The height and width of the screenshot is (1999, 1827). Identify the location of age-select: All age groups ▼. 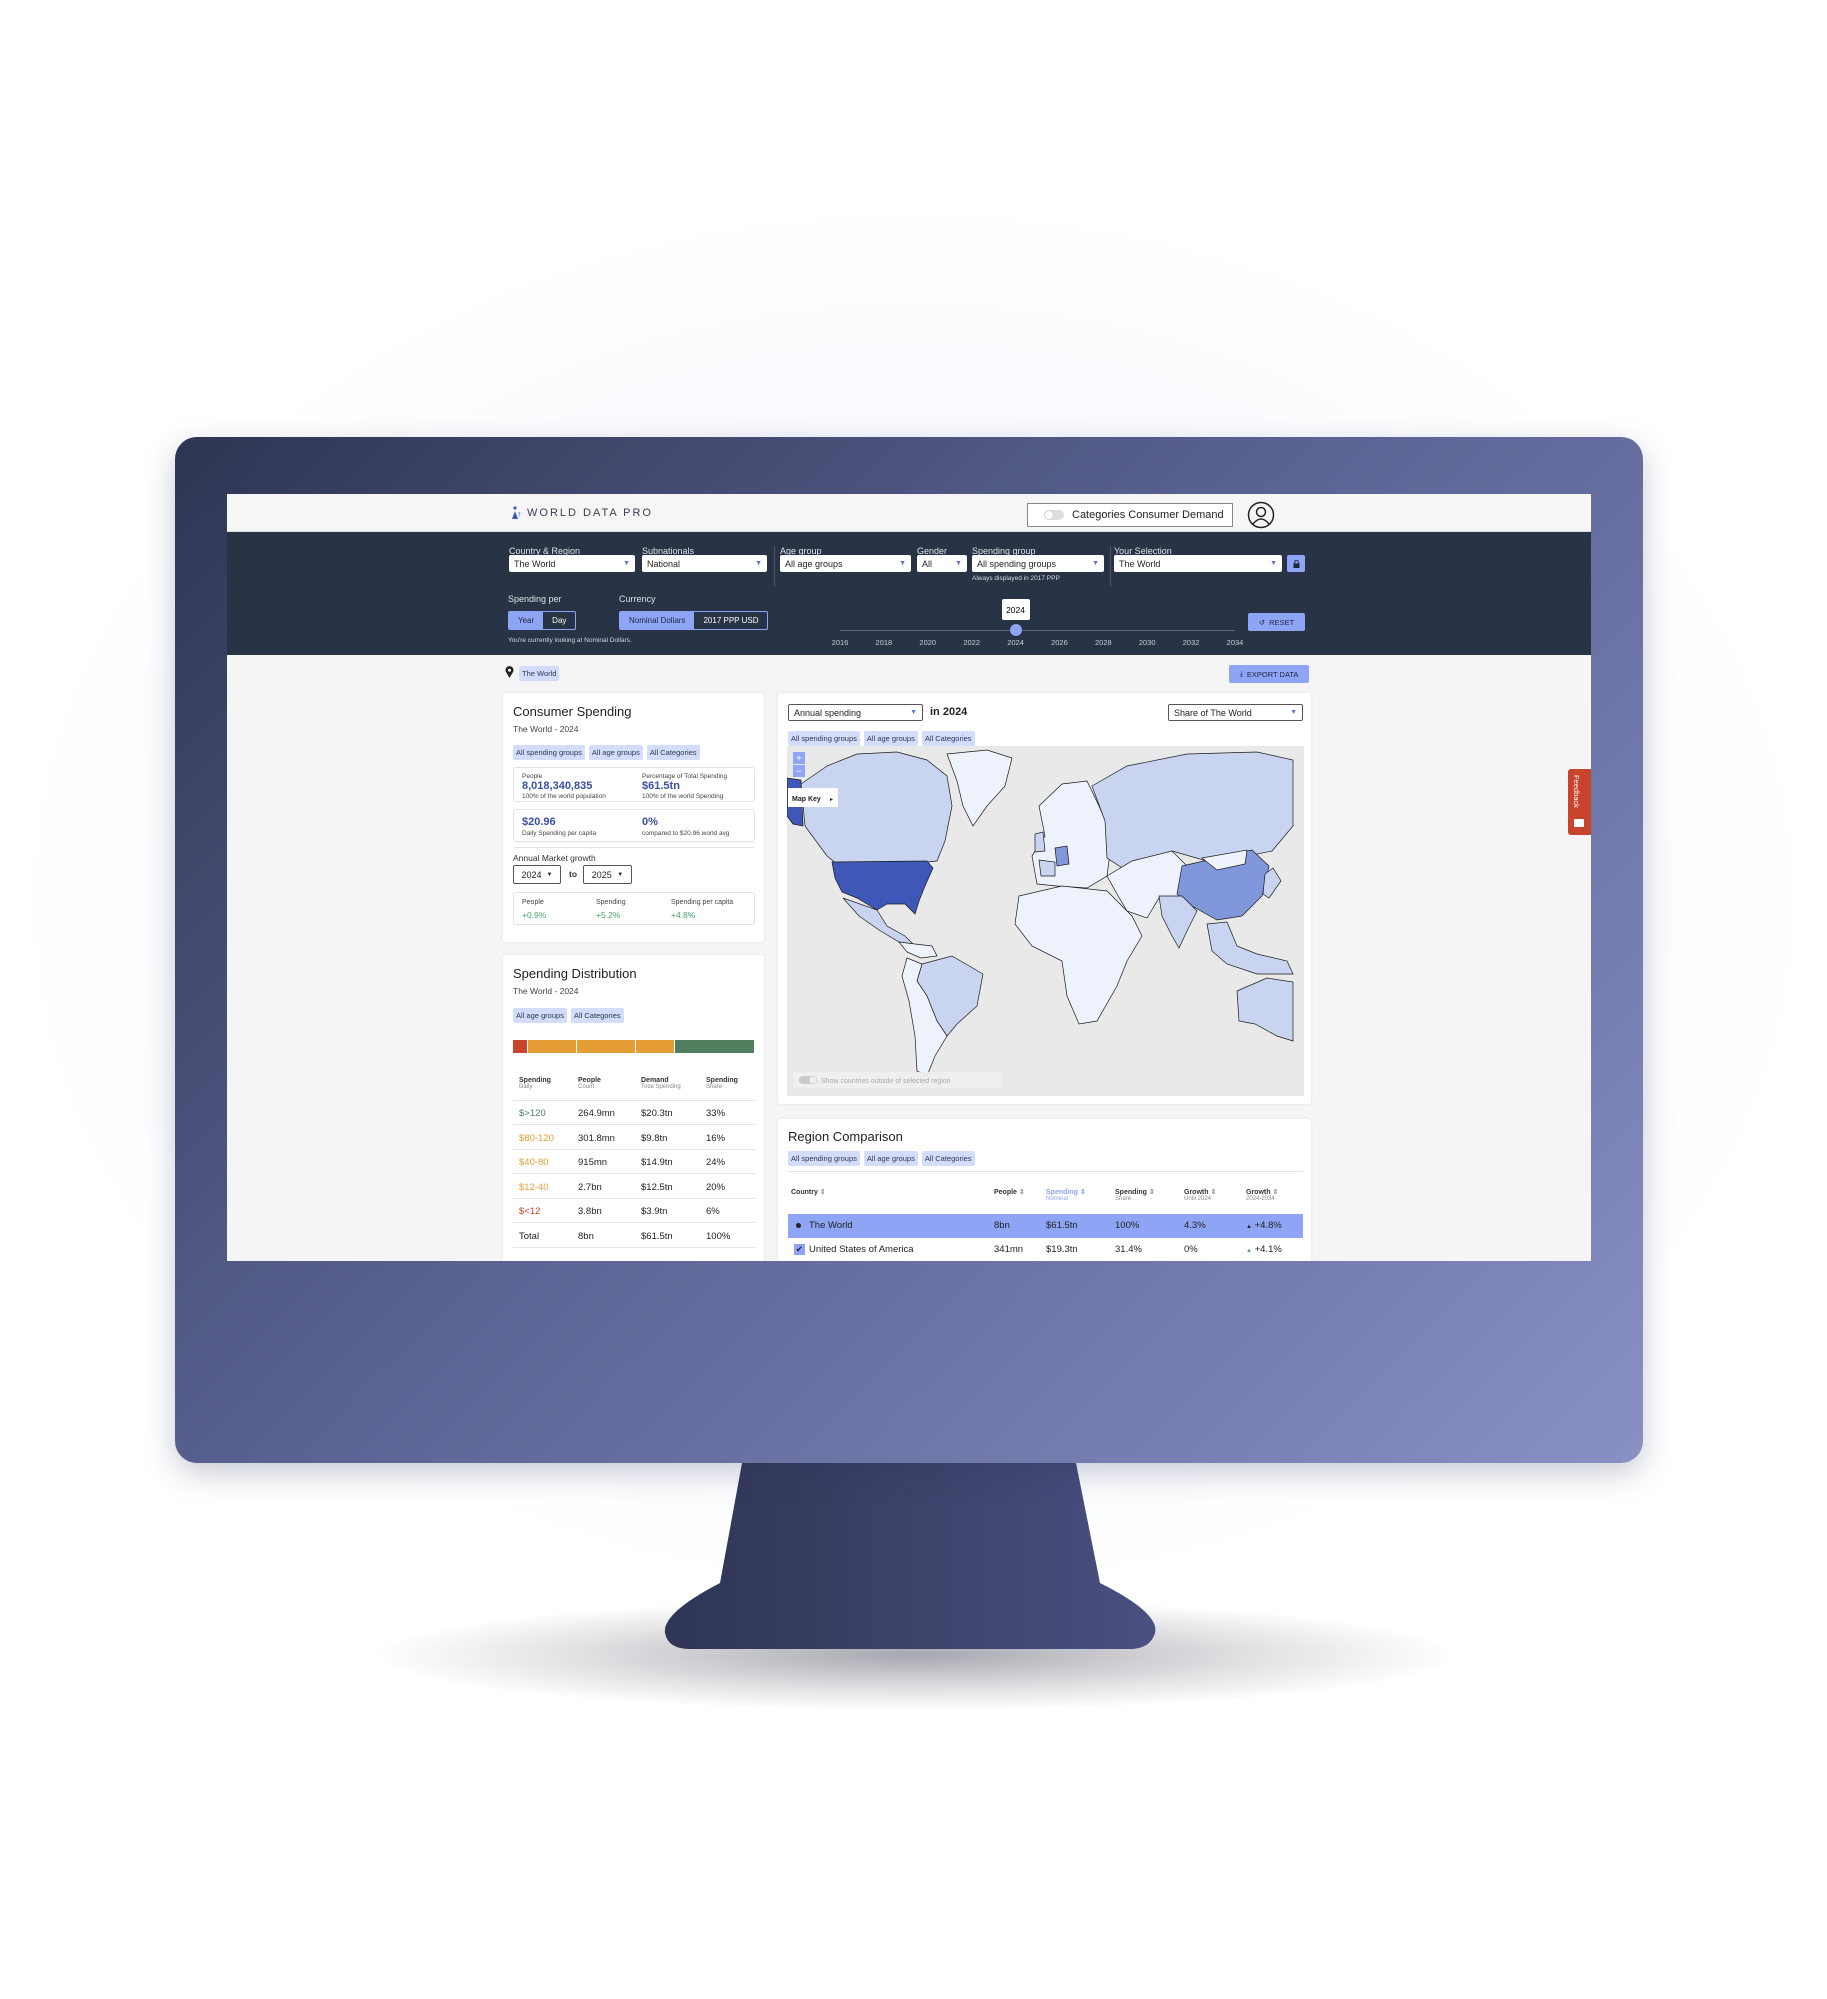
(845, 563).